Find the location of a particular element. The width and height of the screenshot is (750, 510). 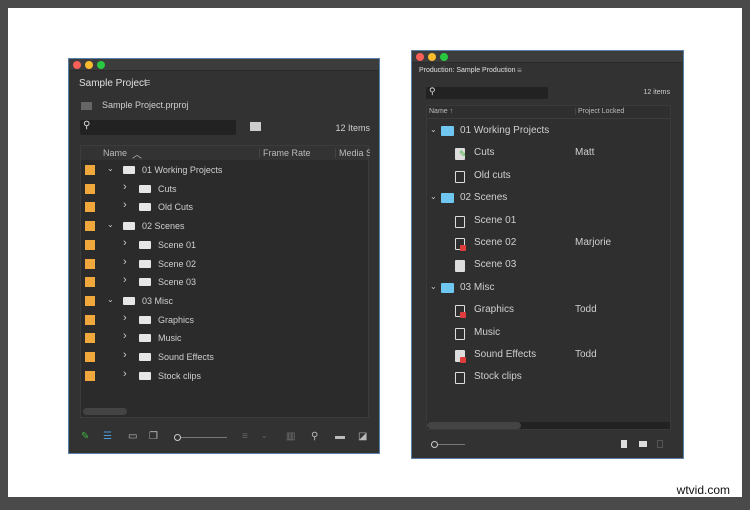

table-row: Music is located at coordinates (548, 334).